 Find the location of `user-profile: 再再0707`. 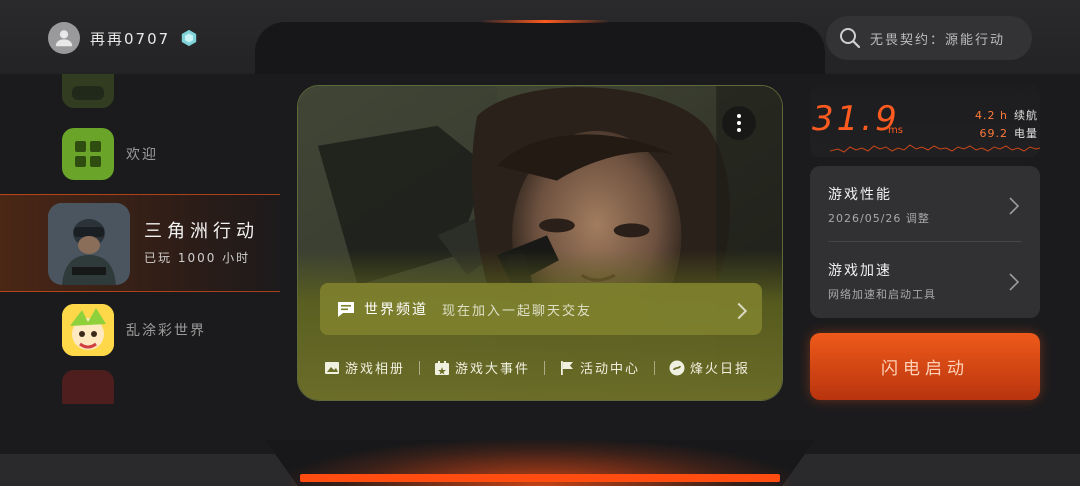

user-profile: 再再0707 is located at coordinates (123, 38).